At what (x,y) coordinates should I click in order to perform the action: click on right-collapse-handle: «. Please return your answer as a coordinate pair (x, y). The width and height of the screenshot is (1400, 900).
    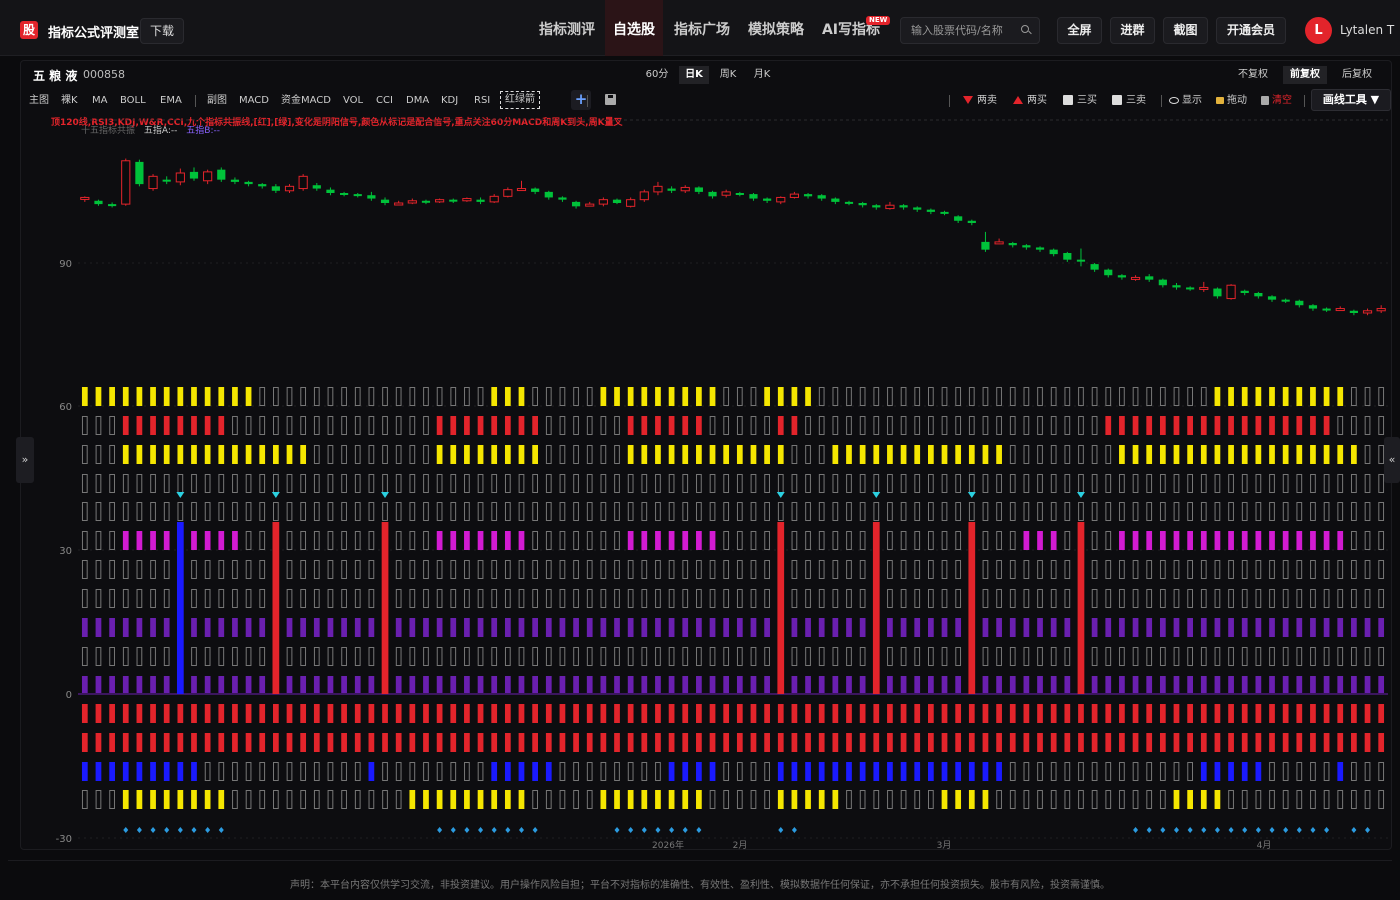
    Looking at the image, I should click on (1392, 460).